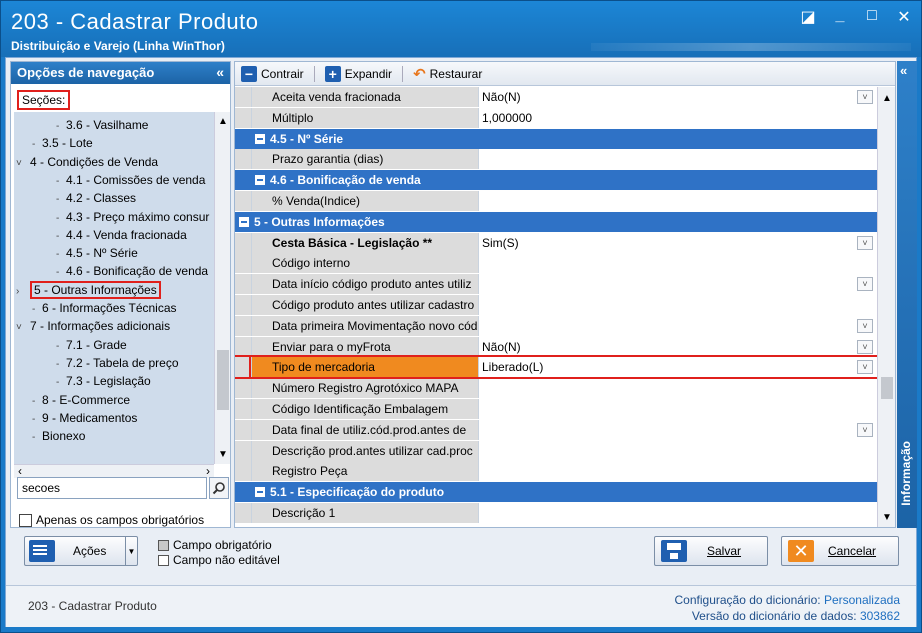 This screenshot has height=633, width=922. I want to click on grid-section-header: 4.6 - Bonificação de venda, so click(556, 180).